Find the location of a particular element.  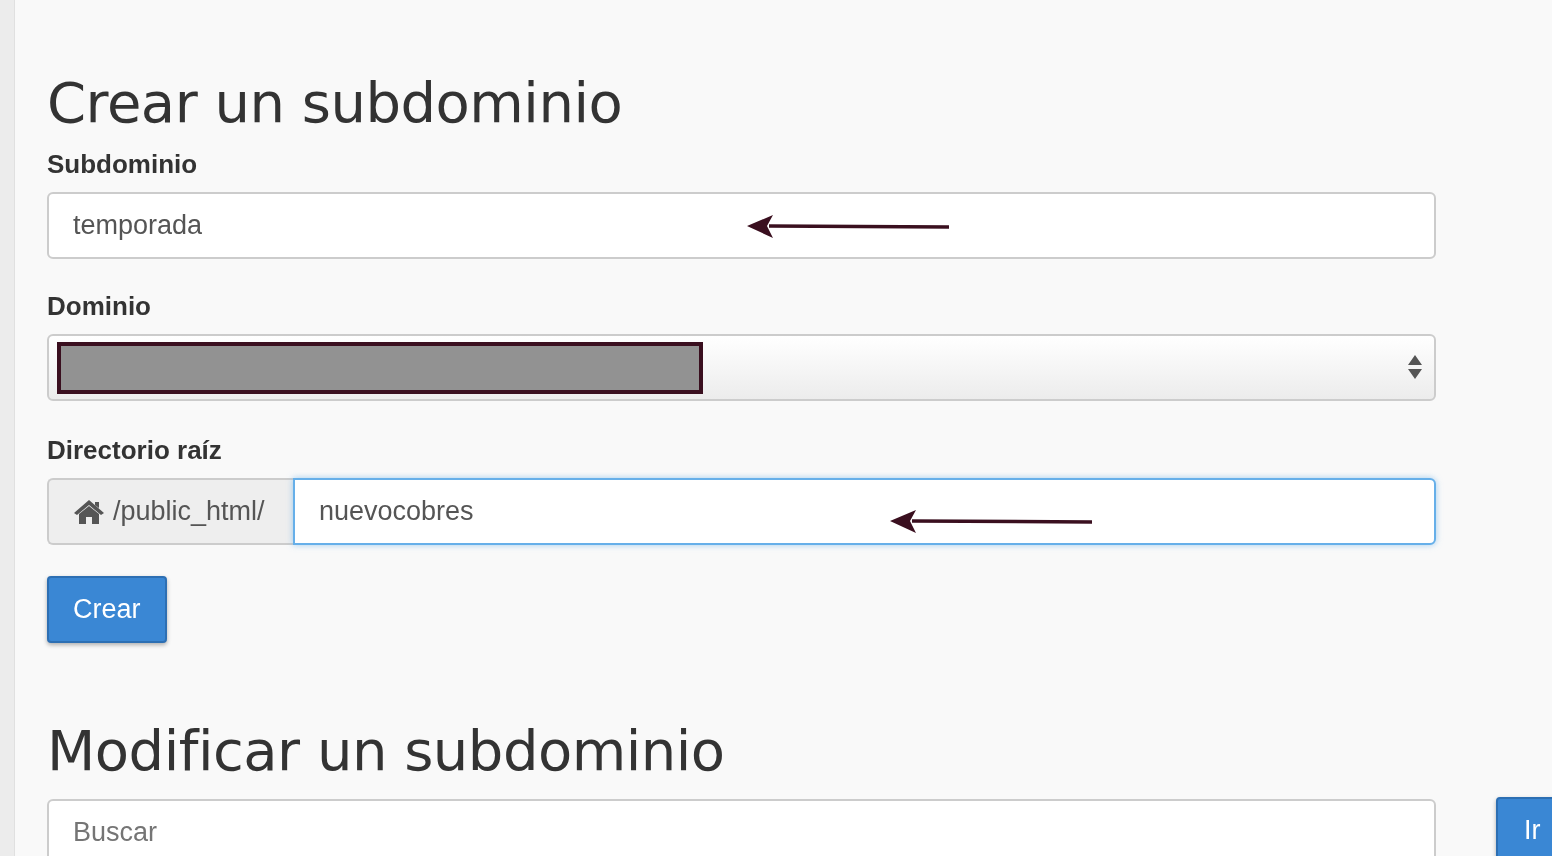

go-button: Ir is located at coordinates (1524, 826).